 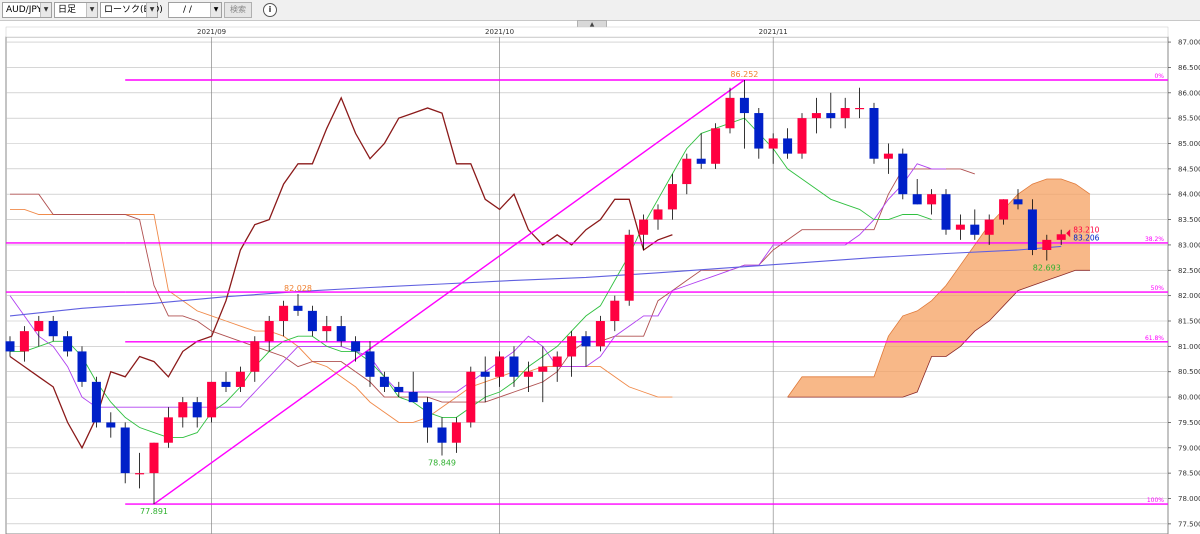 What do you see at coordinates (1189, 322) in the screenshot?
I see `y-tick-label: 81.500` at bounding box center [1189, 322].